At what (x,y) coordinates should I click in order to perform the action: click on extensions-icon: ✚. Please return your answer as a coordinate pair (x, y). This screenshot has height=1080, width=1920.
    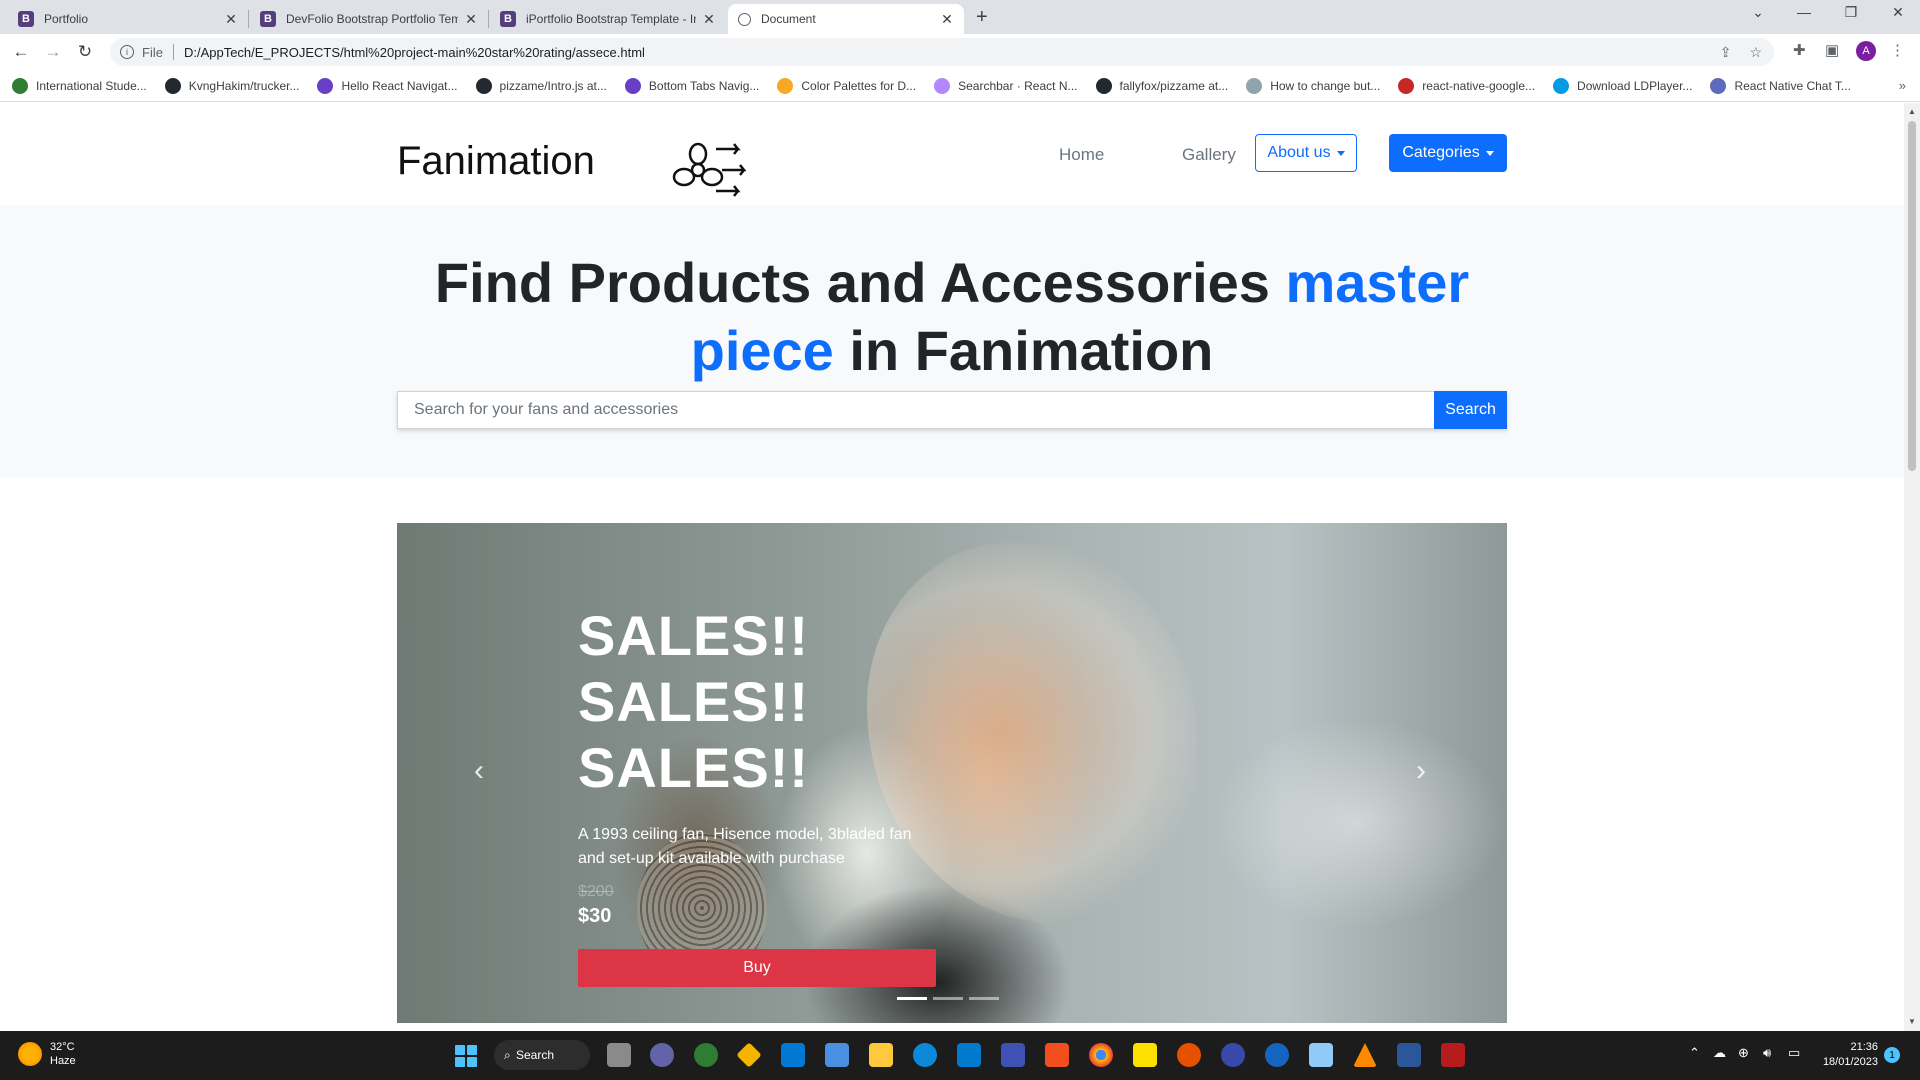
    Looking at the image, I should click on (1799, 50).